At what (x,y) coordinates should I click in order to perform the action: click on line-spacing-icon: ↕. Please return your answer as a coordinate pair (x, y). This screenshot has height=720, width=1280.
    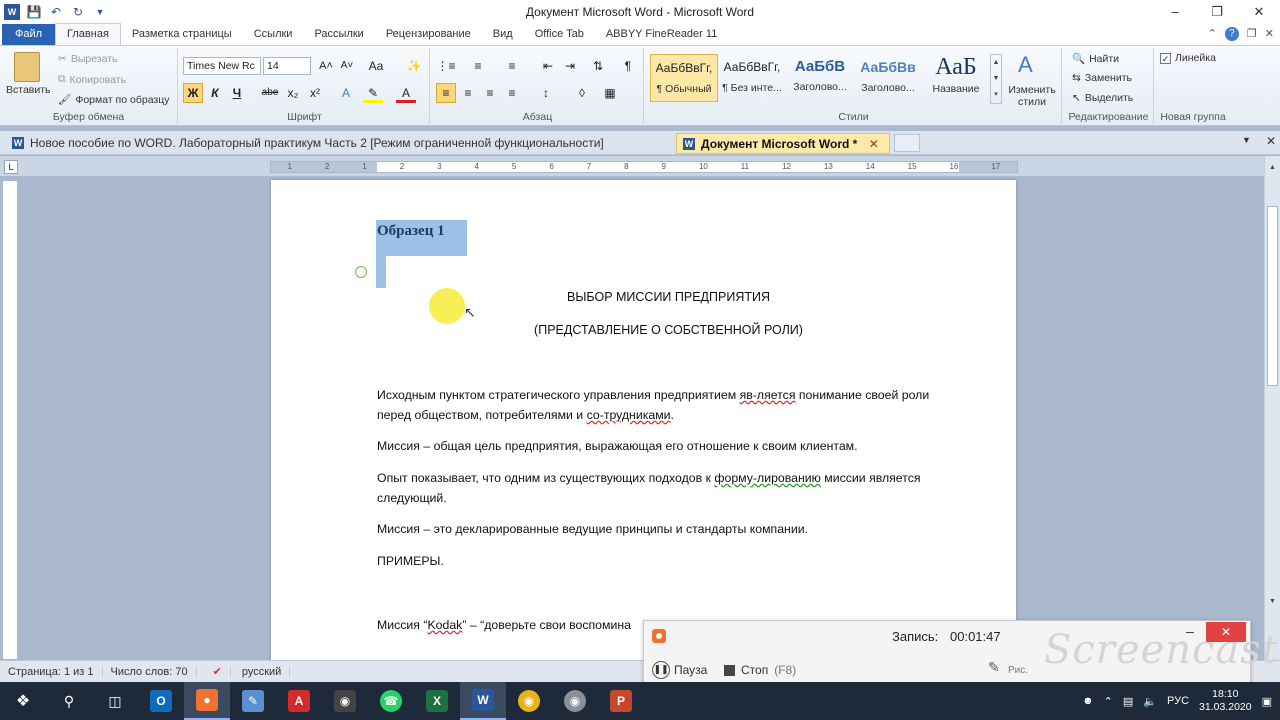
    Looking at the image, I should click on (546, 93).